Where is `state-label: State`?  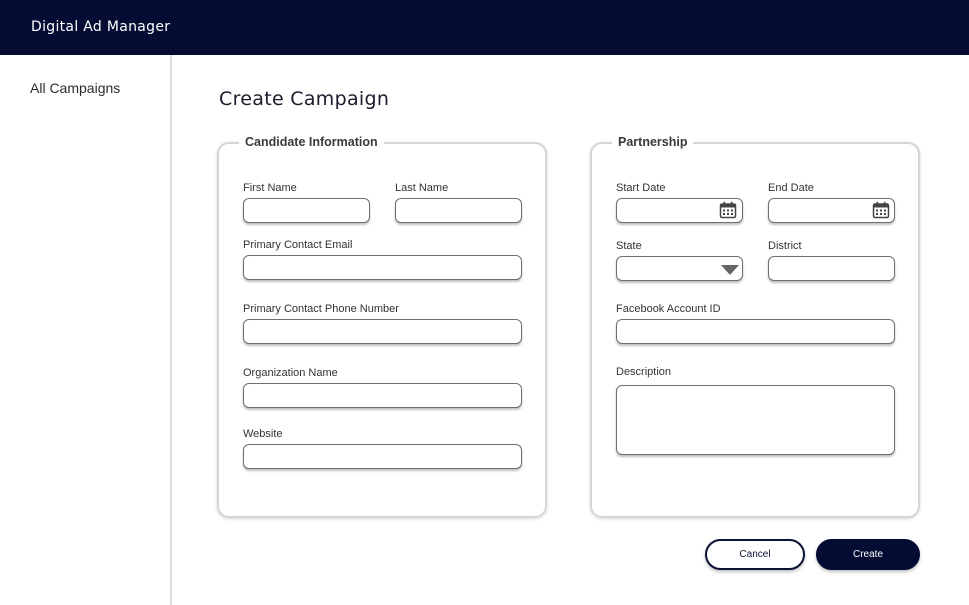
state-label: State is located at coordinates (629, 246).